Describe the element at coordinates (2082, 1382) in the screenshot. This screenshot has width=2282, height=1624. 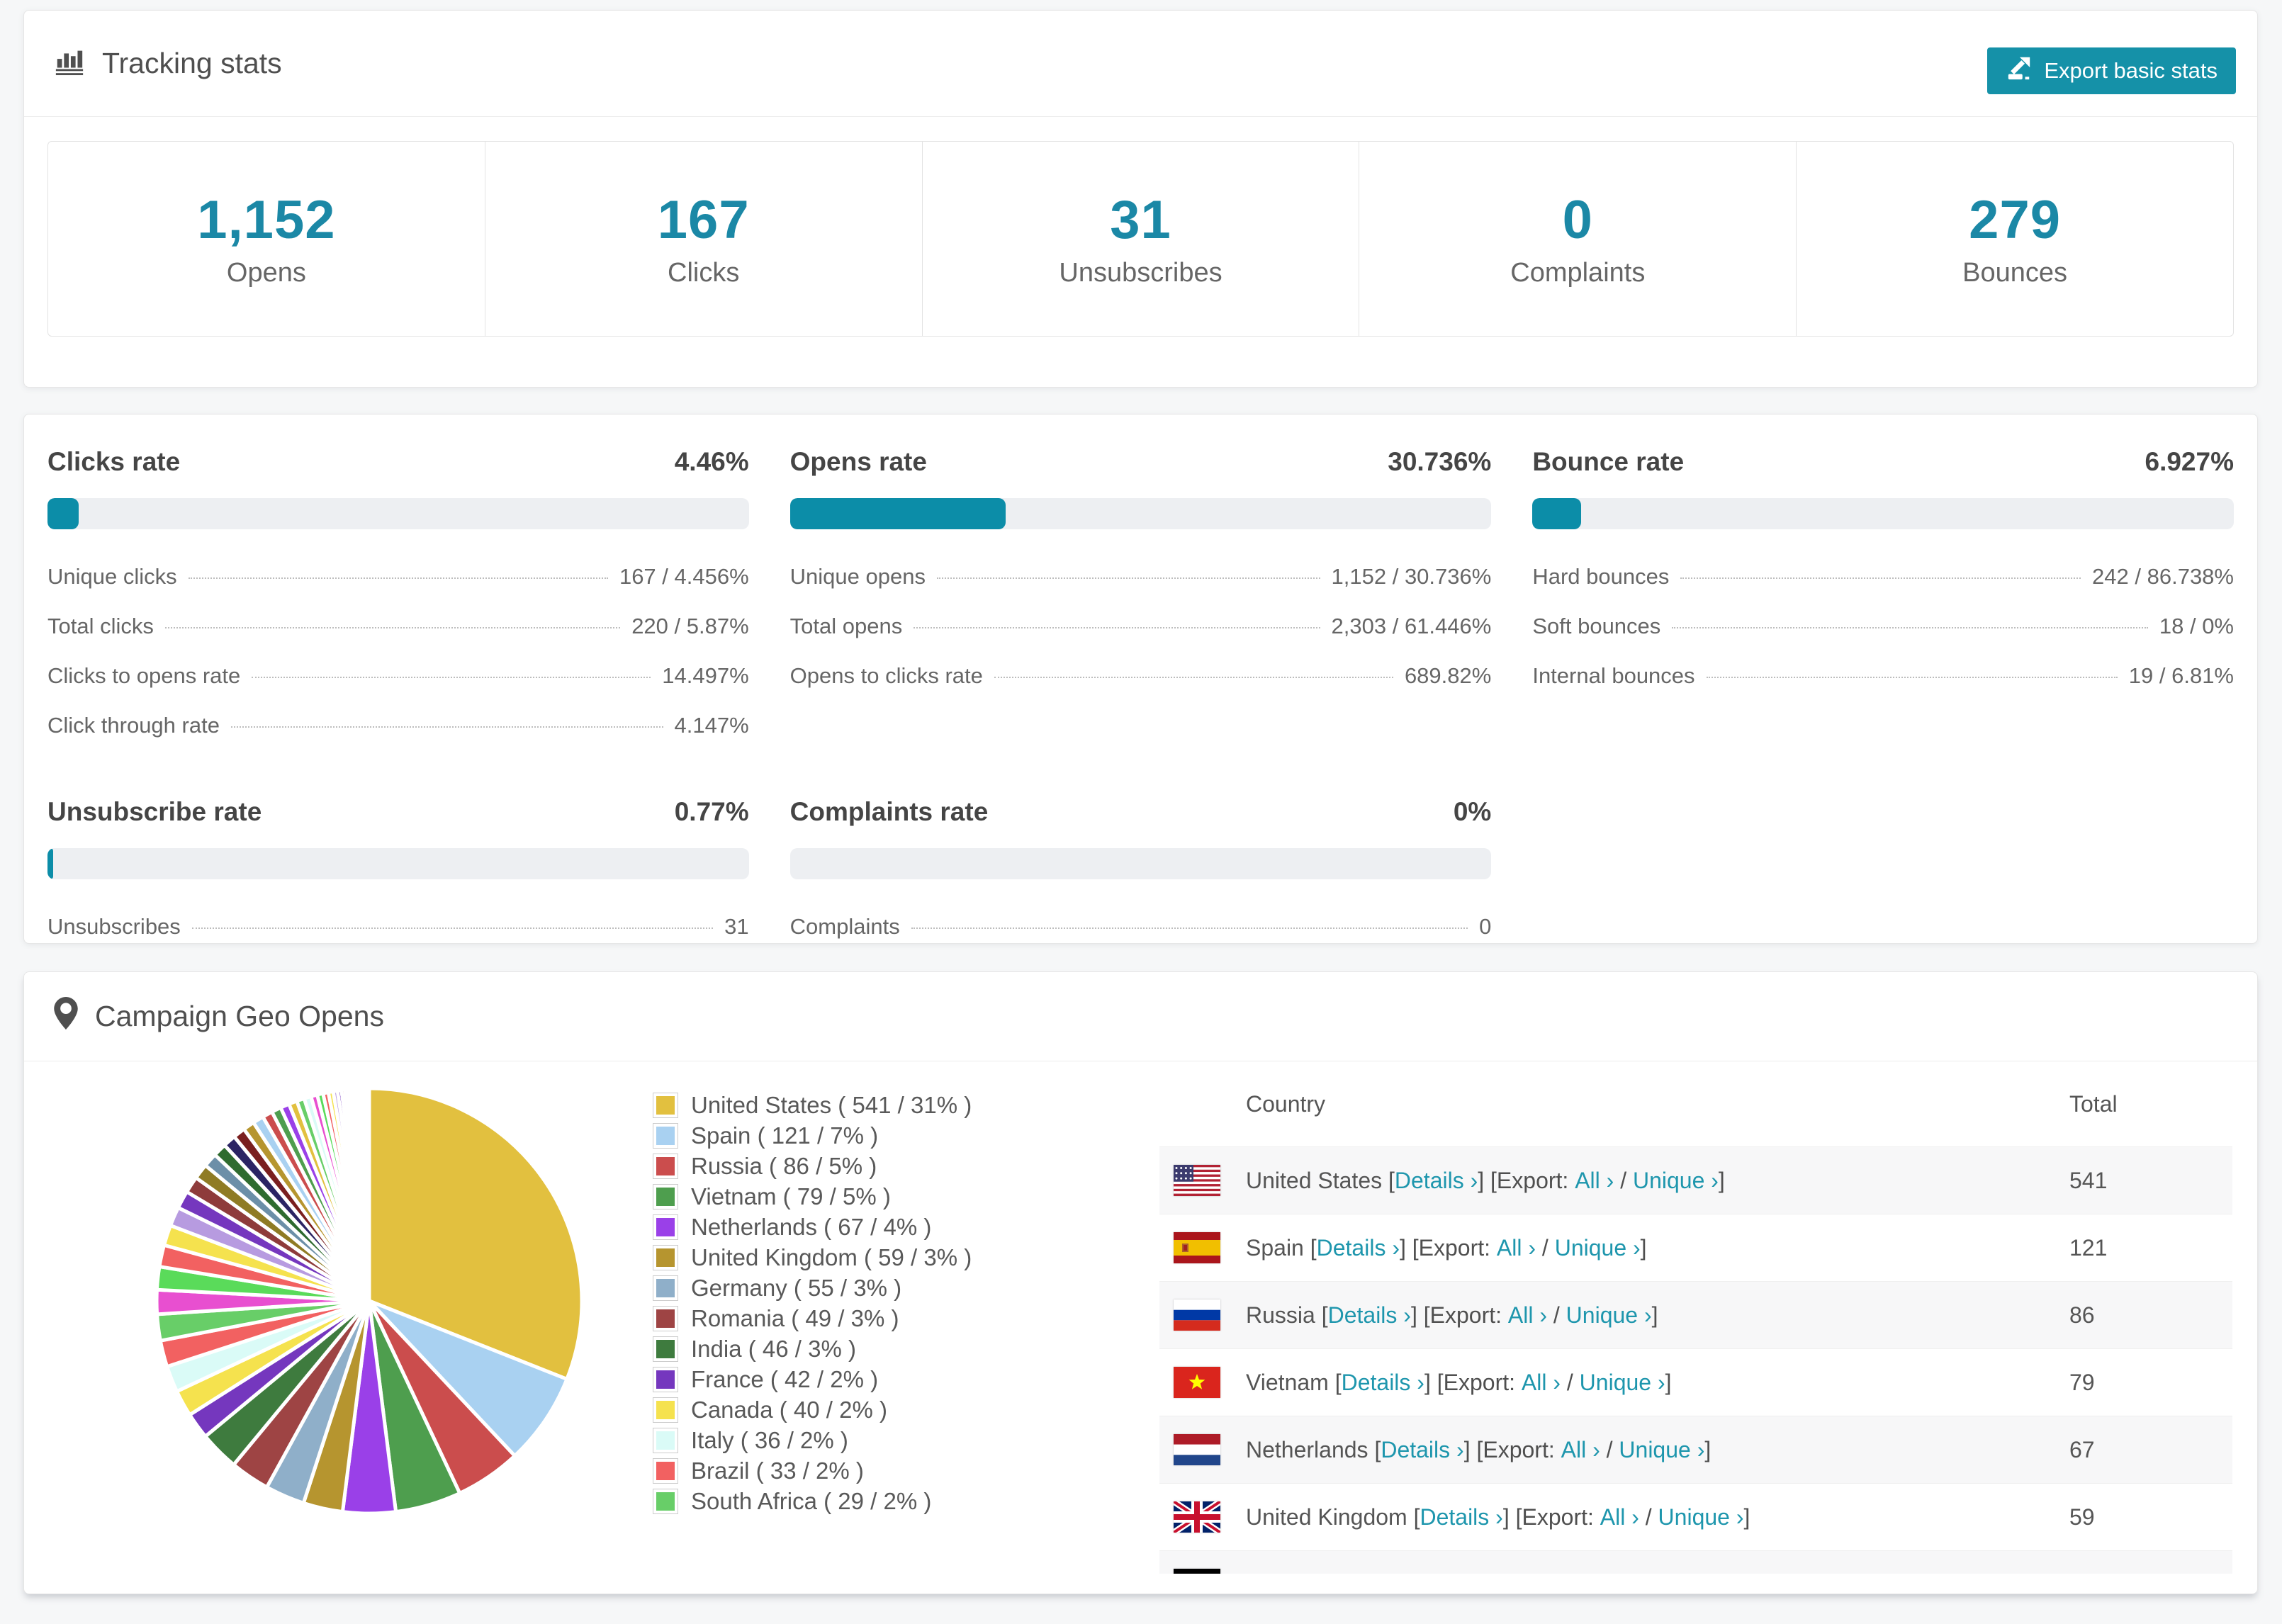
I see `total-cell: 79` at that location.